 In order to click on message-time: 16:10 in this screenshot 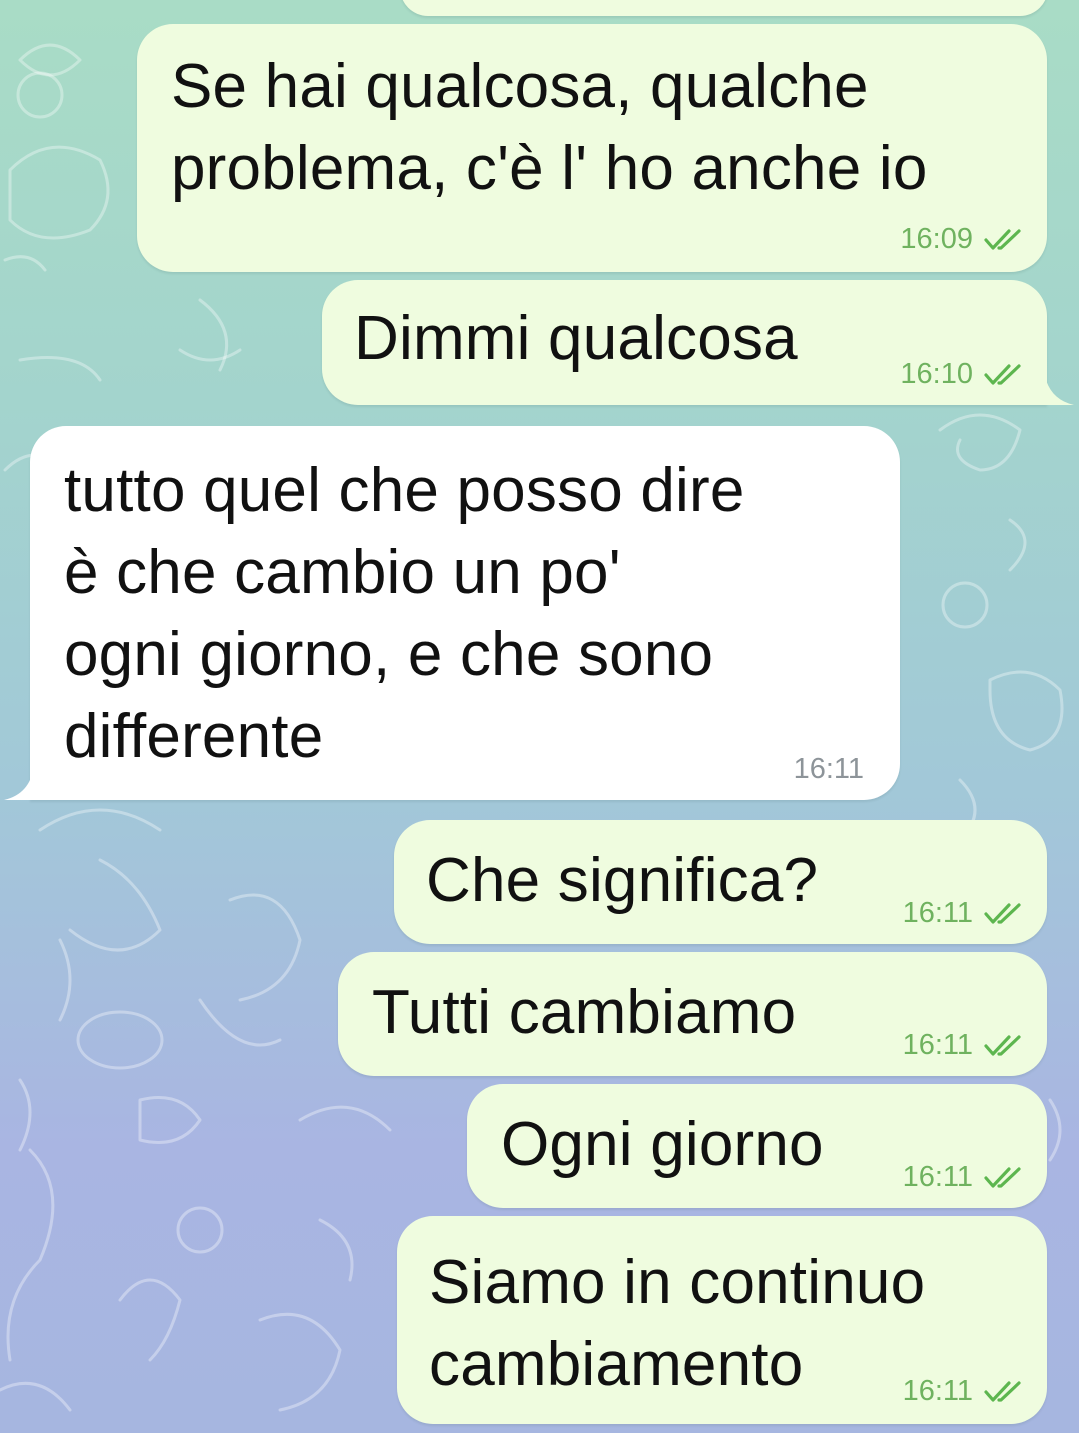, I will do `click(936, 374)`.